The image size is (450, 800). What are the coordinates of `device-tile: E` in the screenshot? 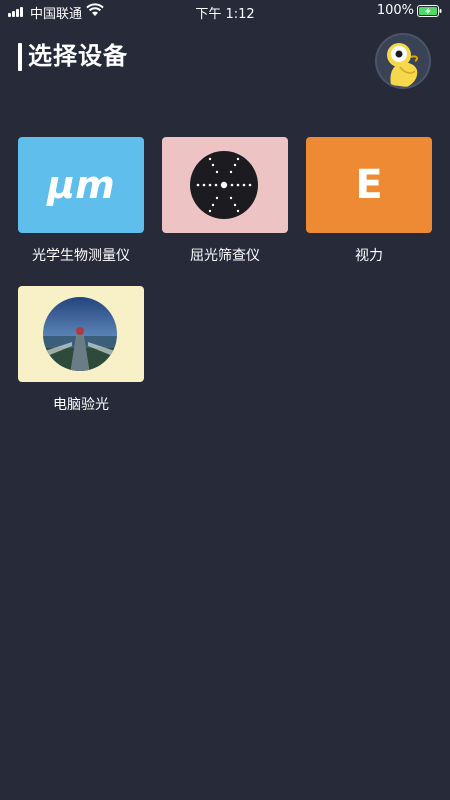 It's located at (369, 185).